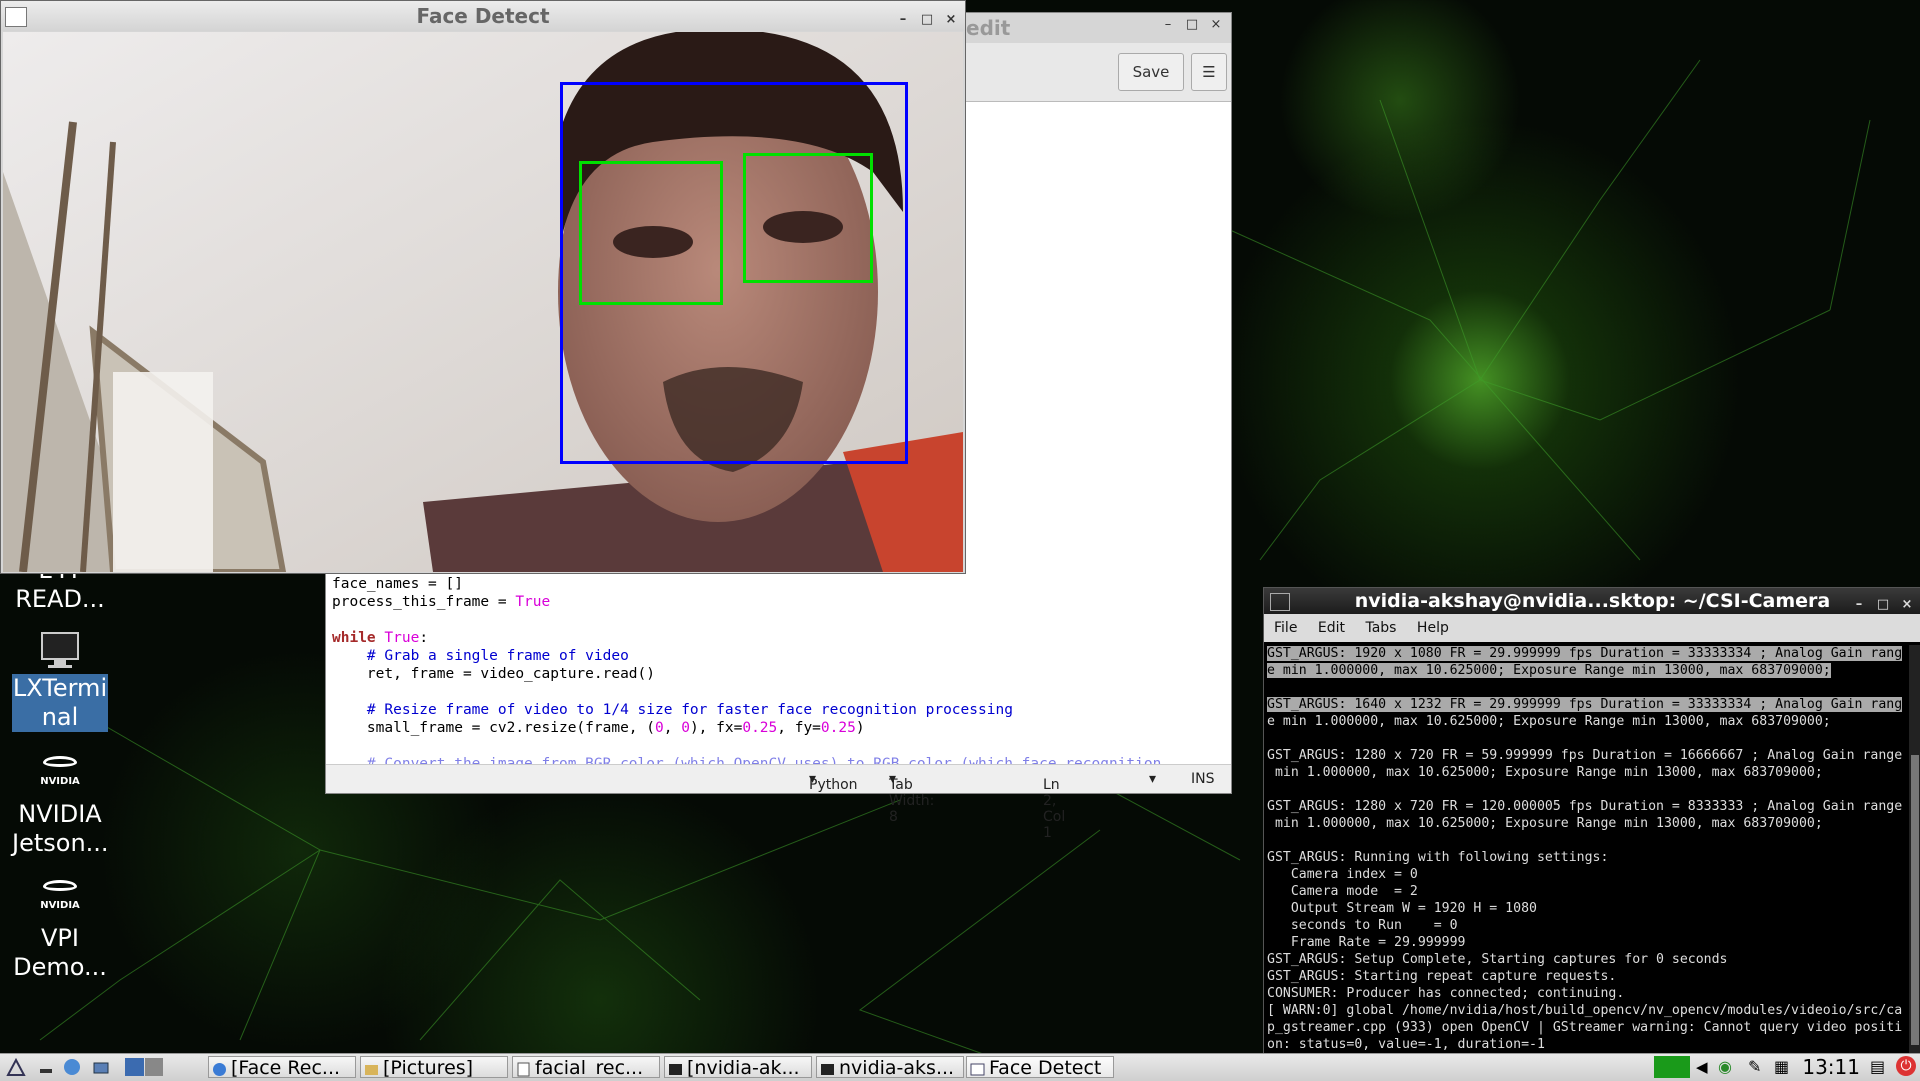 Image resolution: width=1920 pixels, height=1081 pixels. What do you see at coordinates (1040, 1067) in the screenshot?
I see `task-face-detect: Face Detect` at bounding box center [1040, 1067].